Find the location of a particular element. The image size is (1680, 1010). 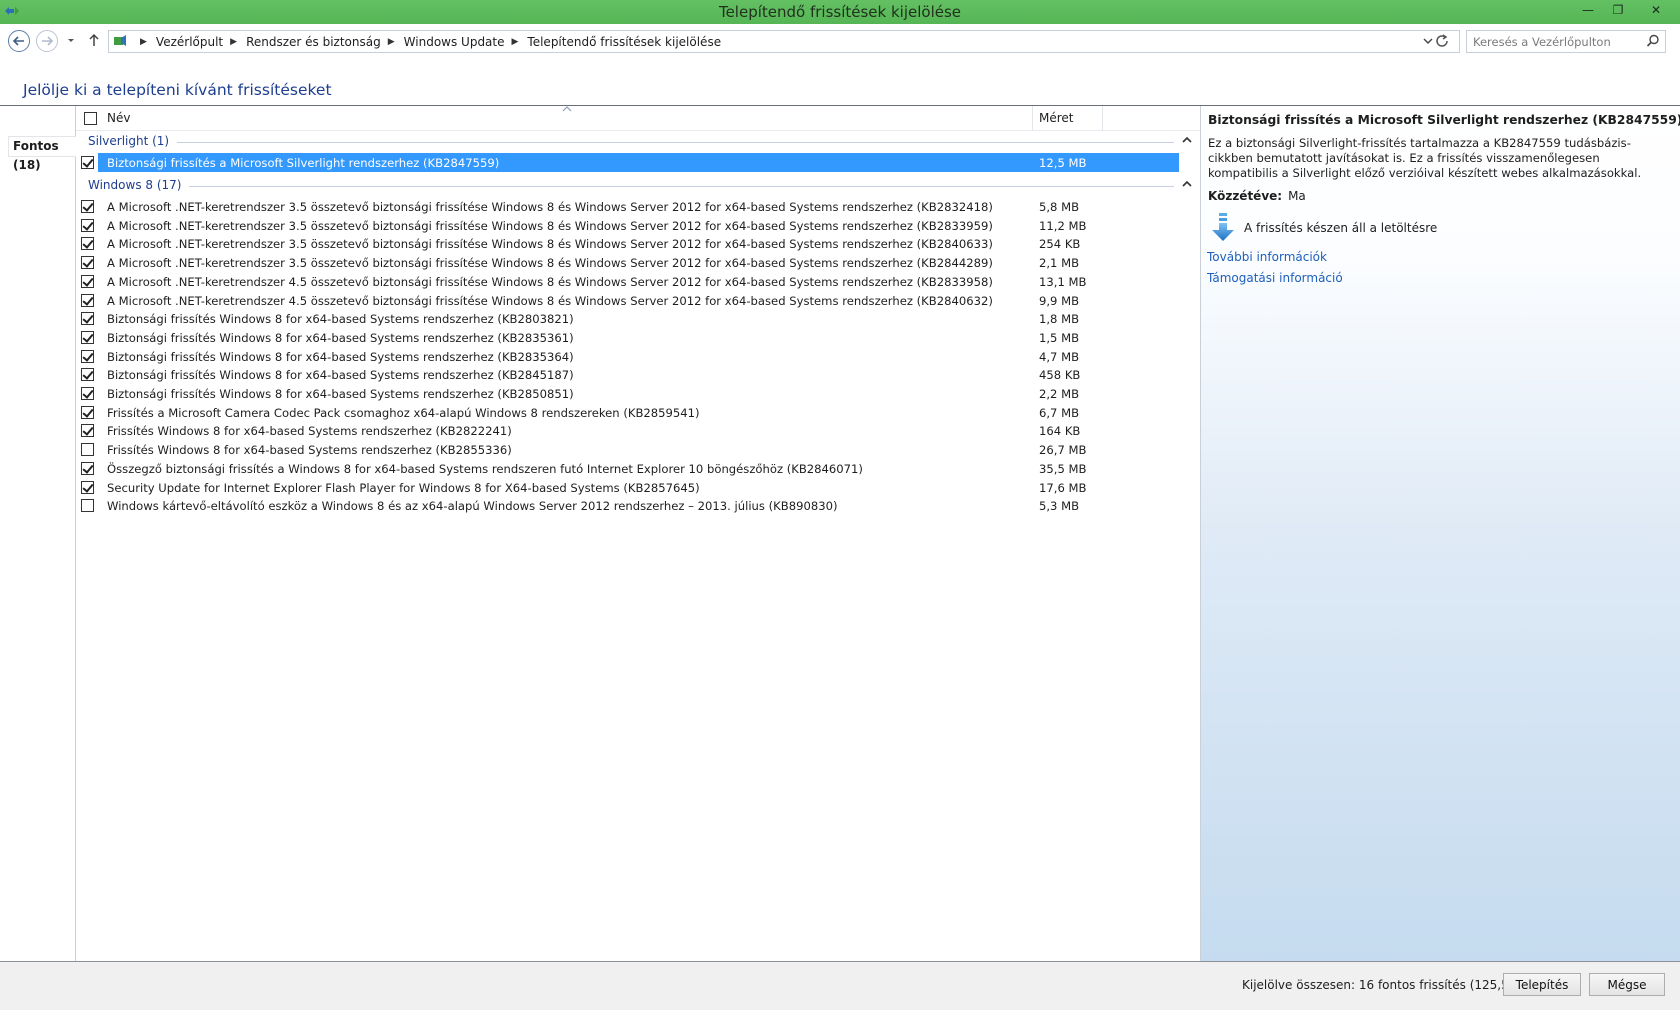

update-size: 254 KB is located at coordinates (1060, 244).